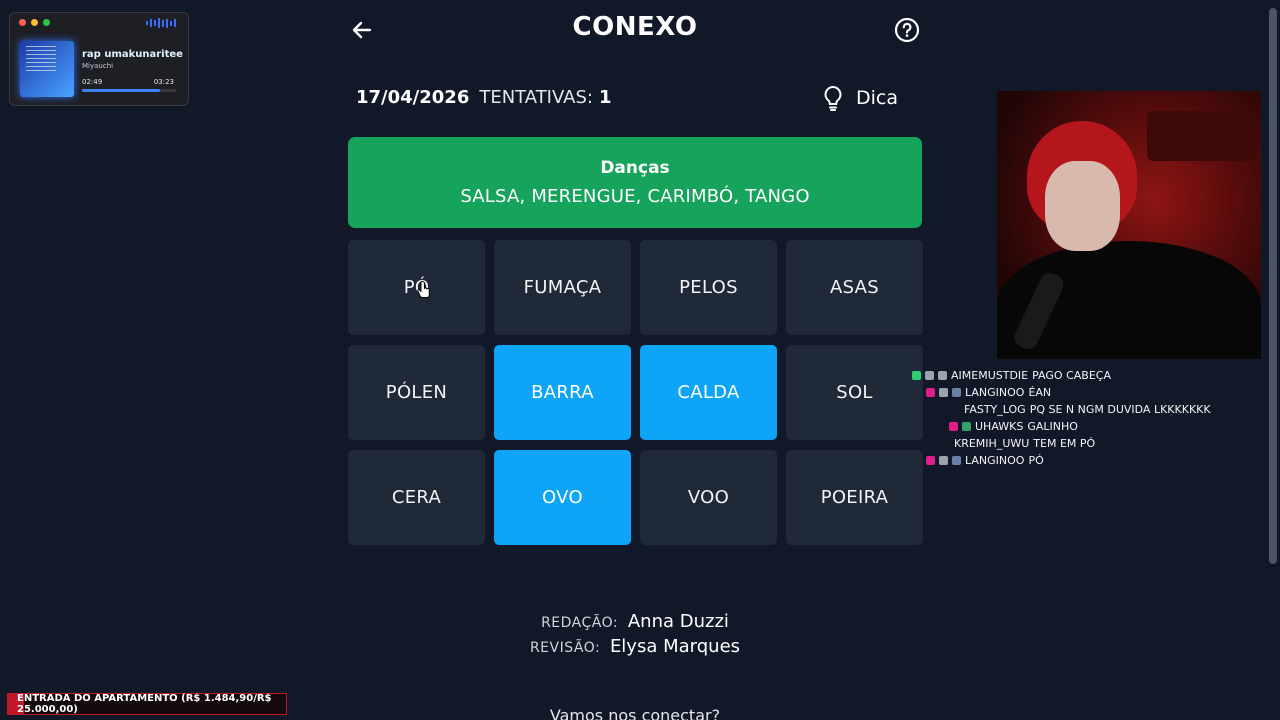  What do you see at coordinates (907, 30) in the screenshot?
I see `help-circle-icon` at bounding box center [907, 30].